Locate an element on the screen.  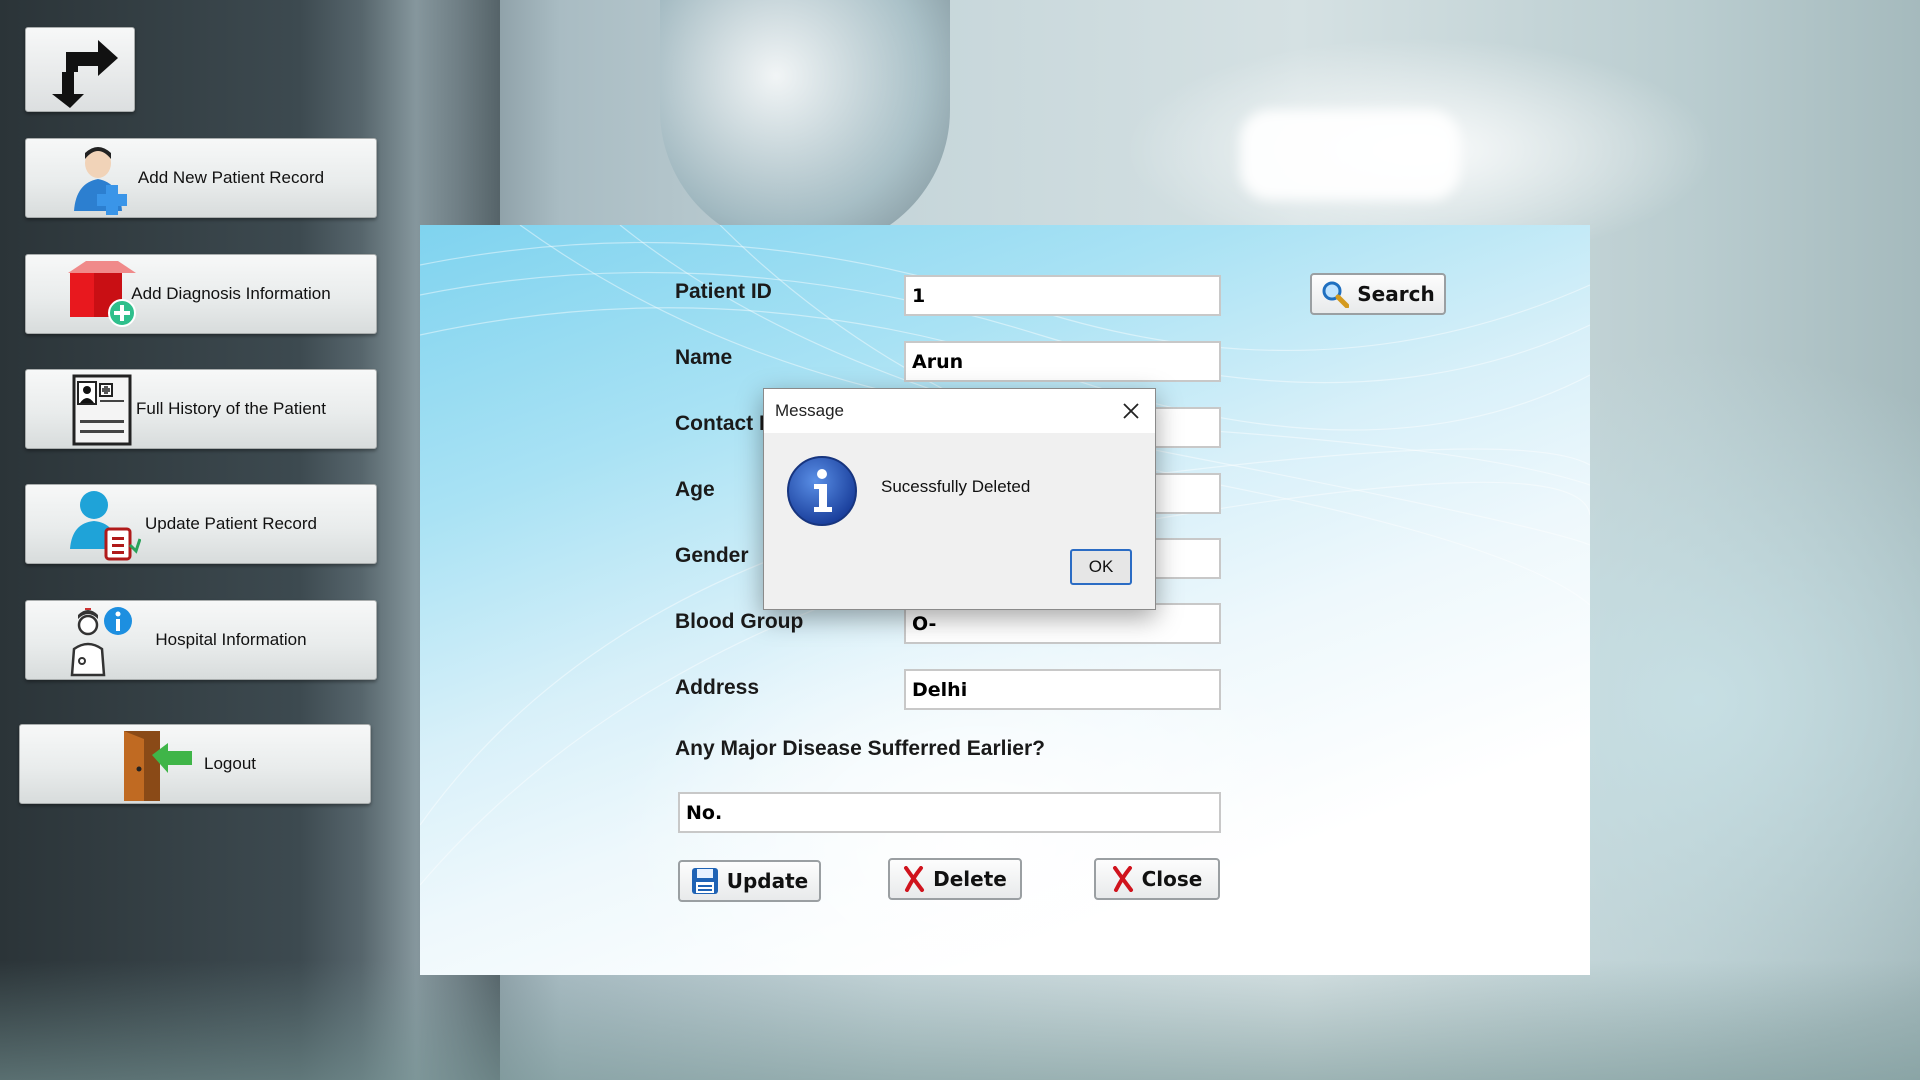
sidebar-item-label: Full History of the Patient is located at coordinates (231, 408).